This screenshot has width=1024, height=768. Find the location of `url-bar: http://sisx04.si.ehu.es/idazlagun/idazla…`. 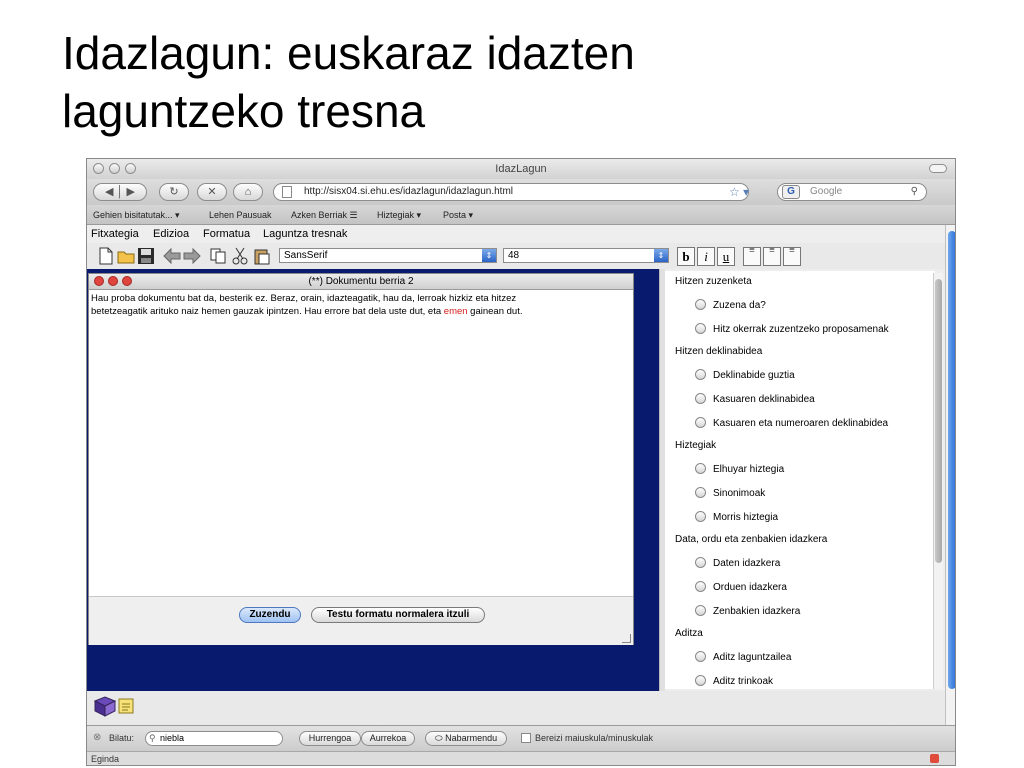

url-bar: http://sisx04.si.ehu.es/idazlagun/idazla… is located at coordinates (511, 192).